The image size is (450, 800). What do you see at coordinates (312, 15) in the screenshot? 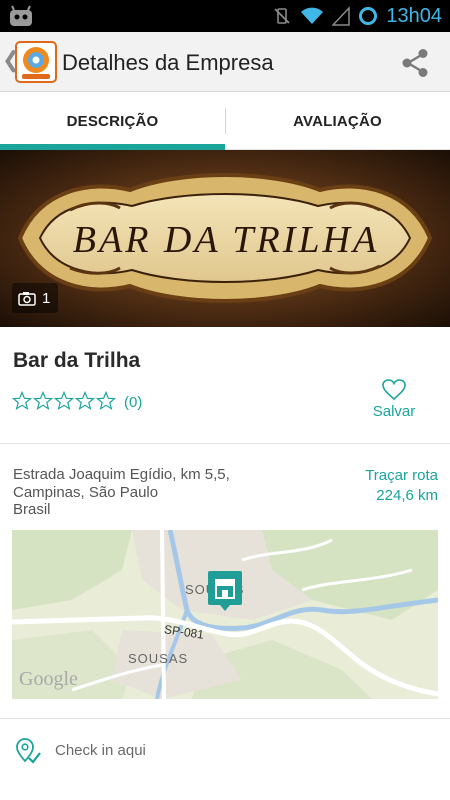
I see `wifi-icon` at bounding box center [312, 15].